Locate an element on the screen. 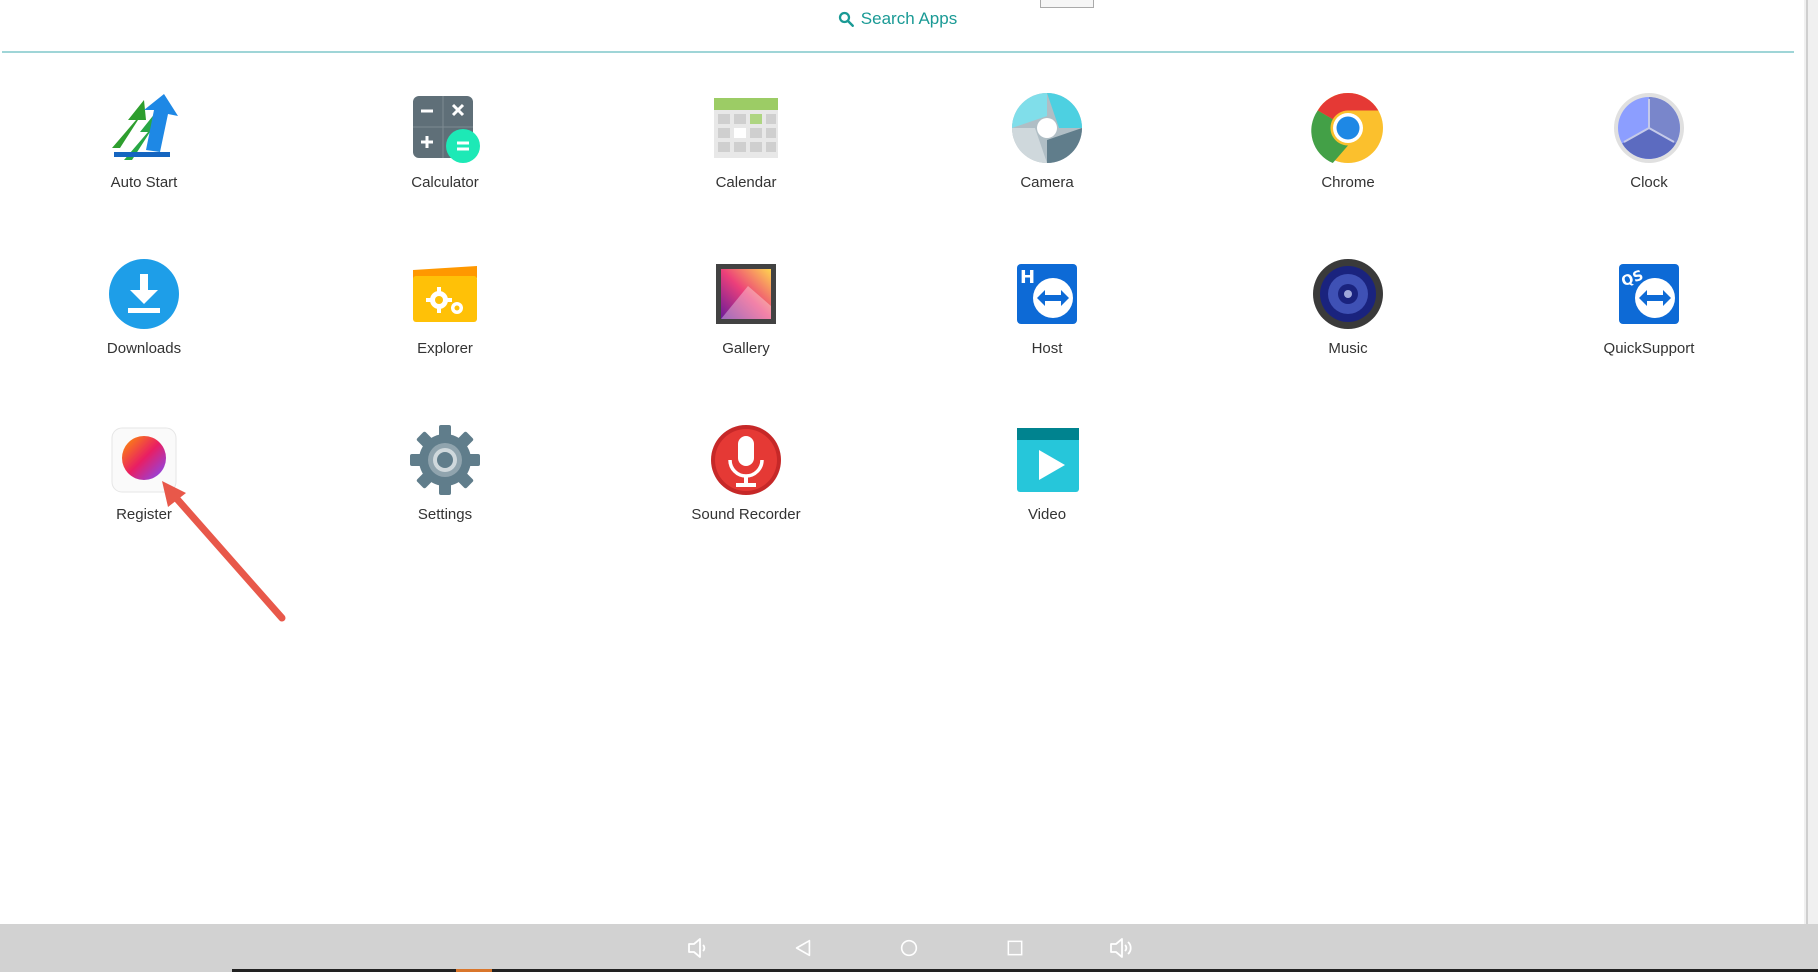 Image resolution: width=1818 pixels, height=972 pixels. search-divider is located at coordinates (898, 52).